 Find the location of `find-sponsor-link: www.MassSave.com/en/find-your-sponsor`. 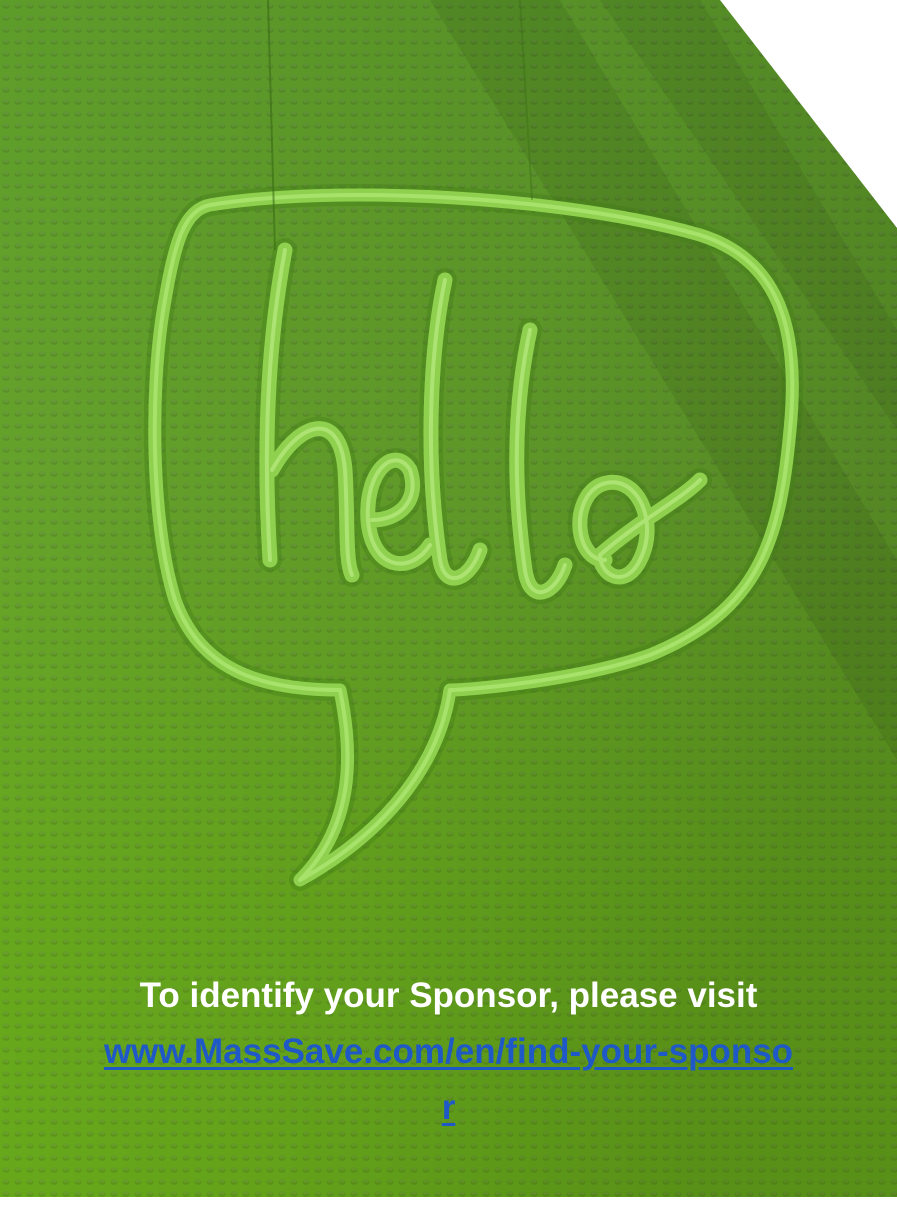

find-sponsor-link: www.MassSave.com/en/find-your-sponsor is located at coordinates (448, 1079).